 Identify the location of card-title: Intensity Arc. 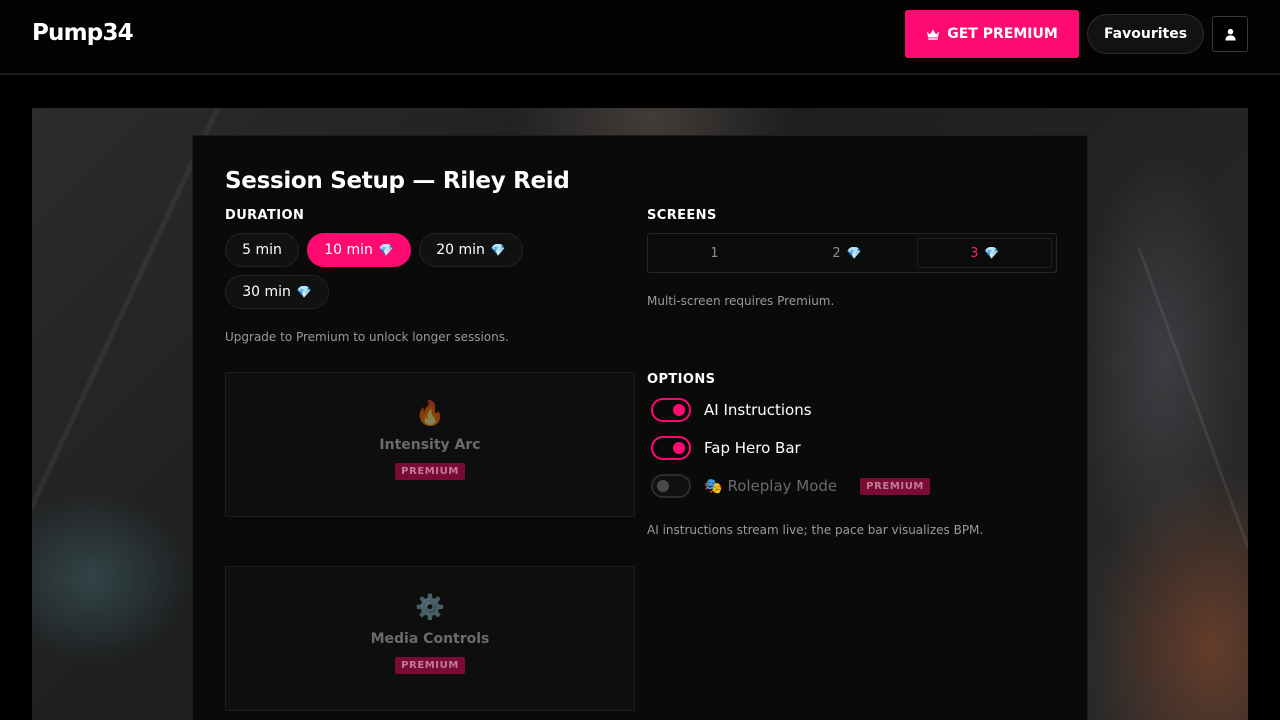
(430, 445).